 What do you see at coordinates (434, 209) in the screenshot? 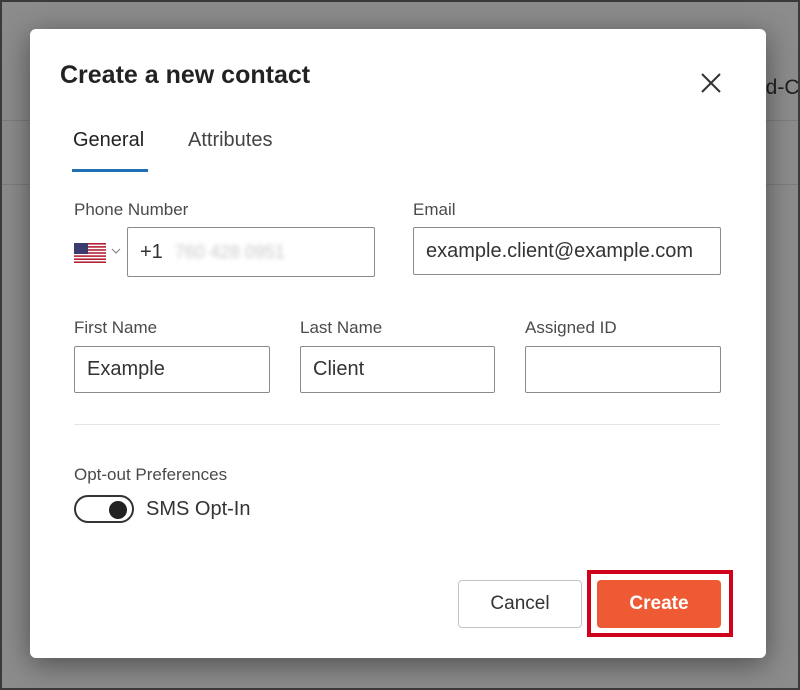
I see `email-label: Email` at bounding box center [434, 209].